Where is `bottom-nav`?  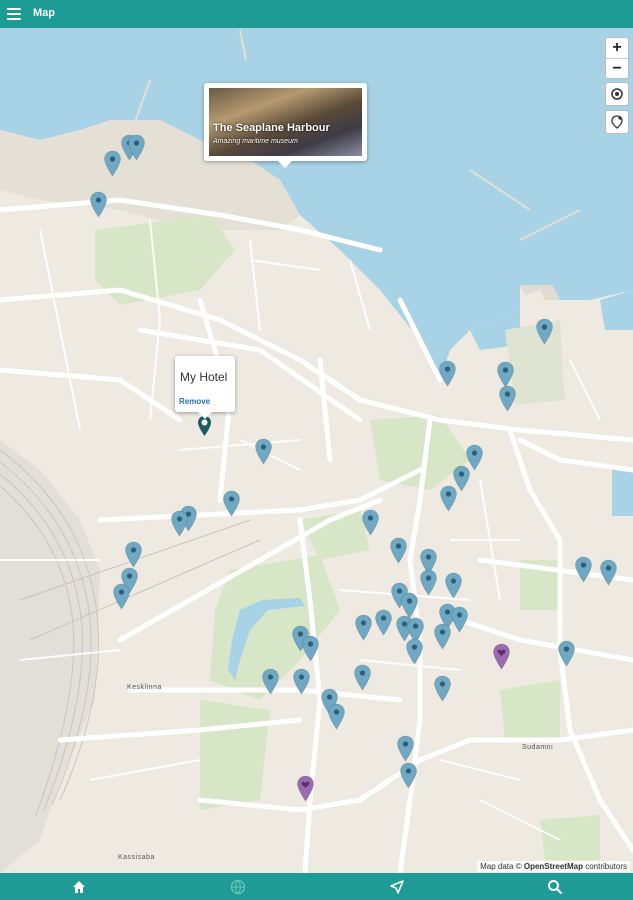
bottom-nav is located at coordinates (316, 886).